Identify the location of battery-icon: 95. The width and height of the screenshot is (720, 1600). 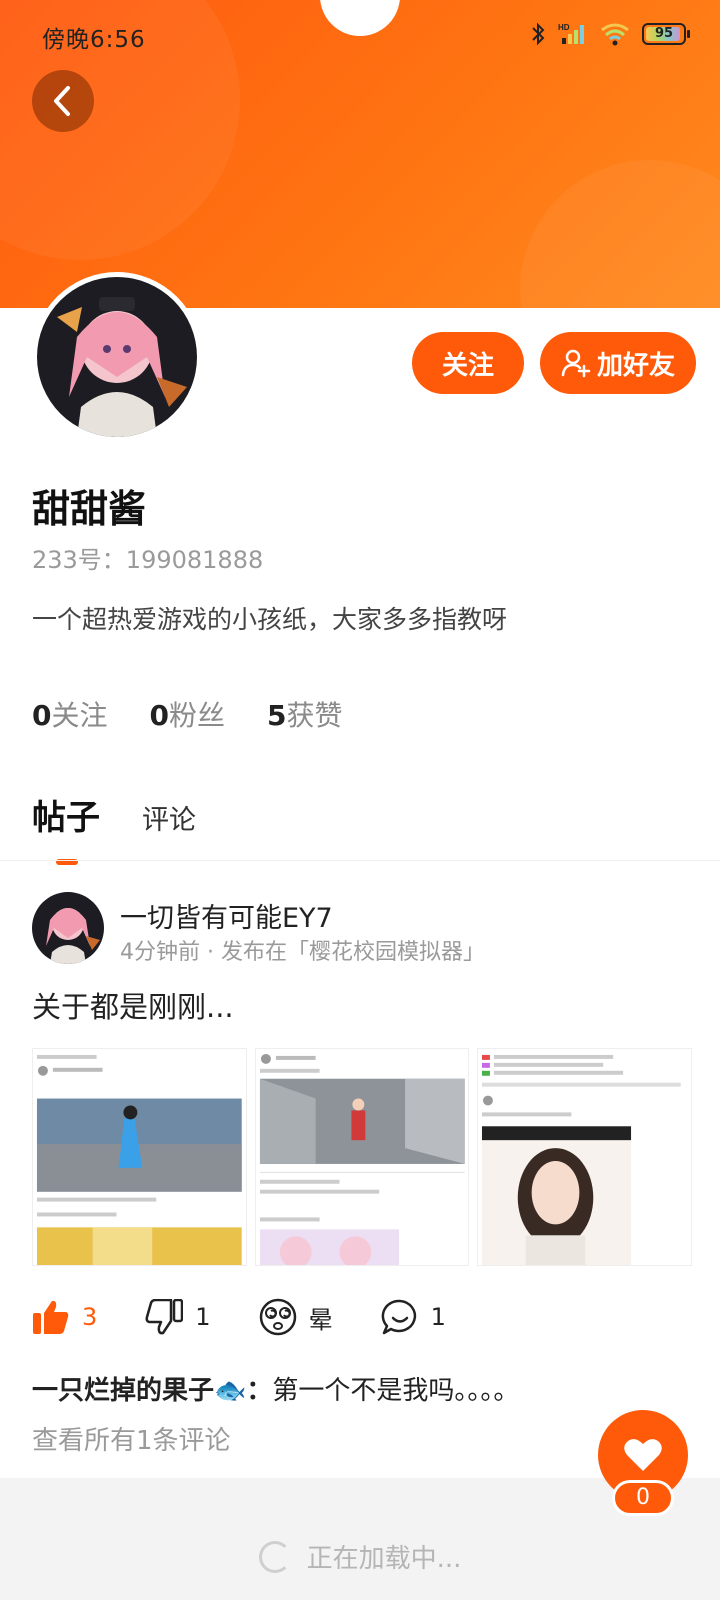
(666, 34).